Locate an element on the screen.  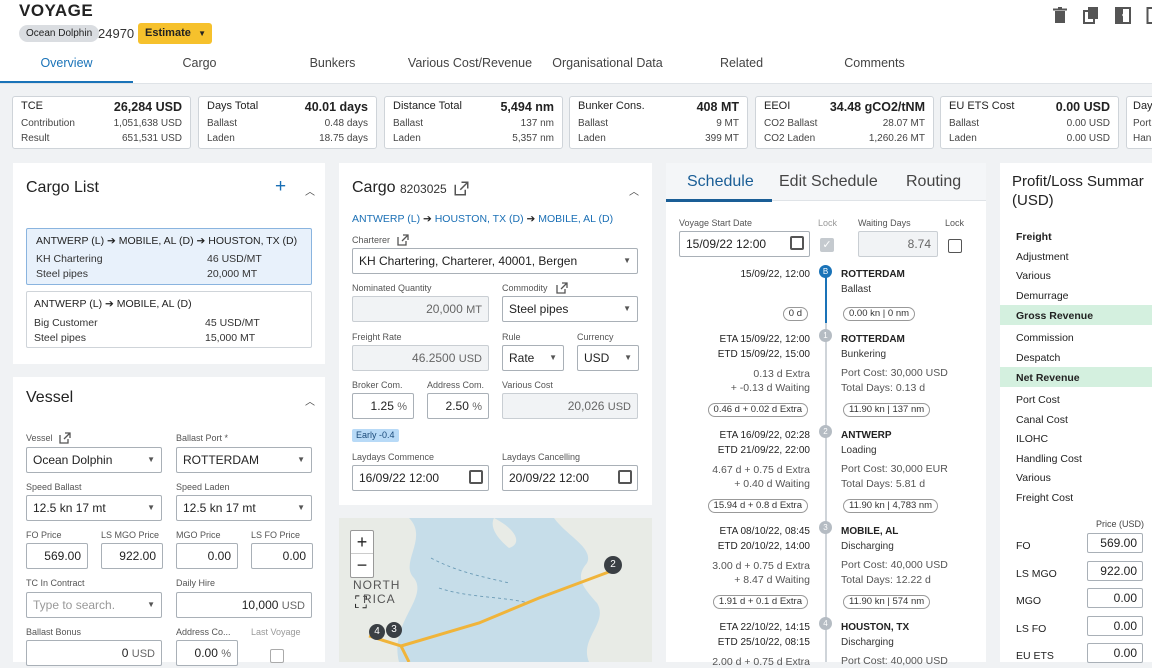
speed-laden-label: Speed Laden is located at coordinates (203, 487).